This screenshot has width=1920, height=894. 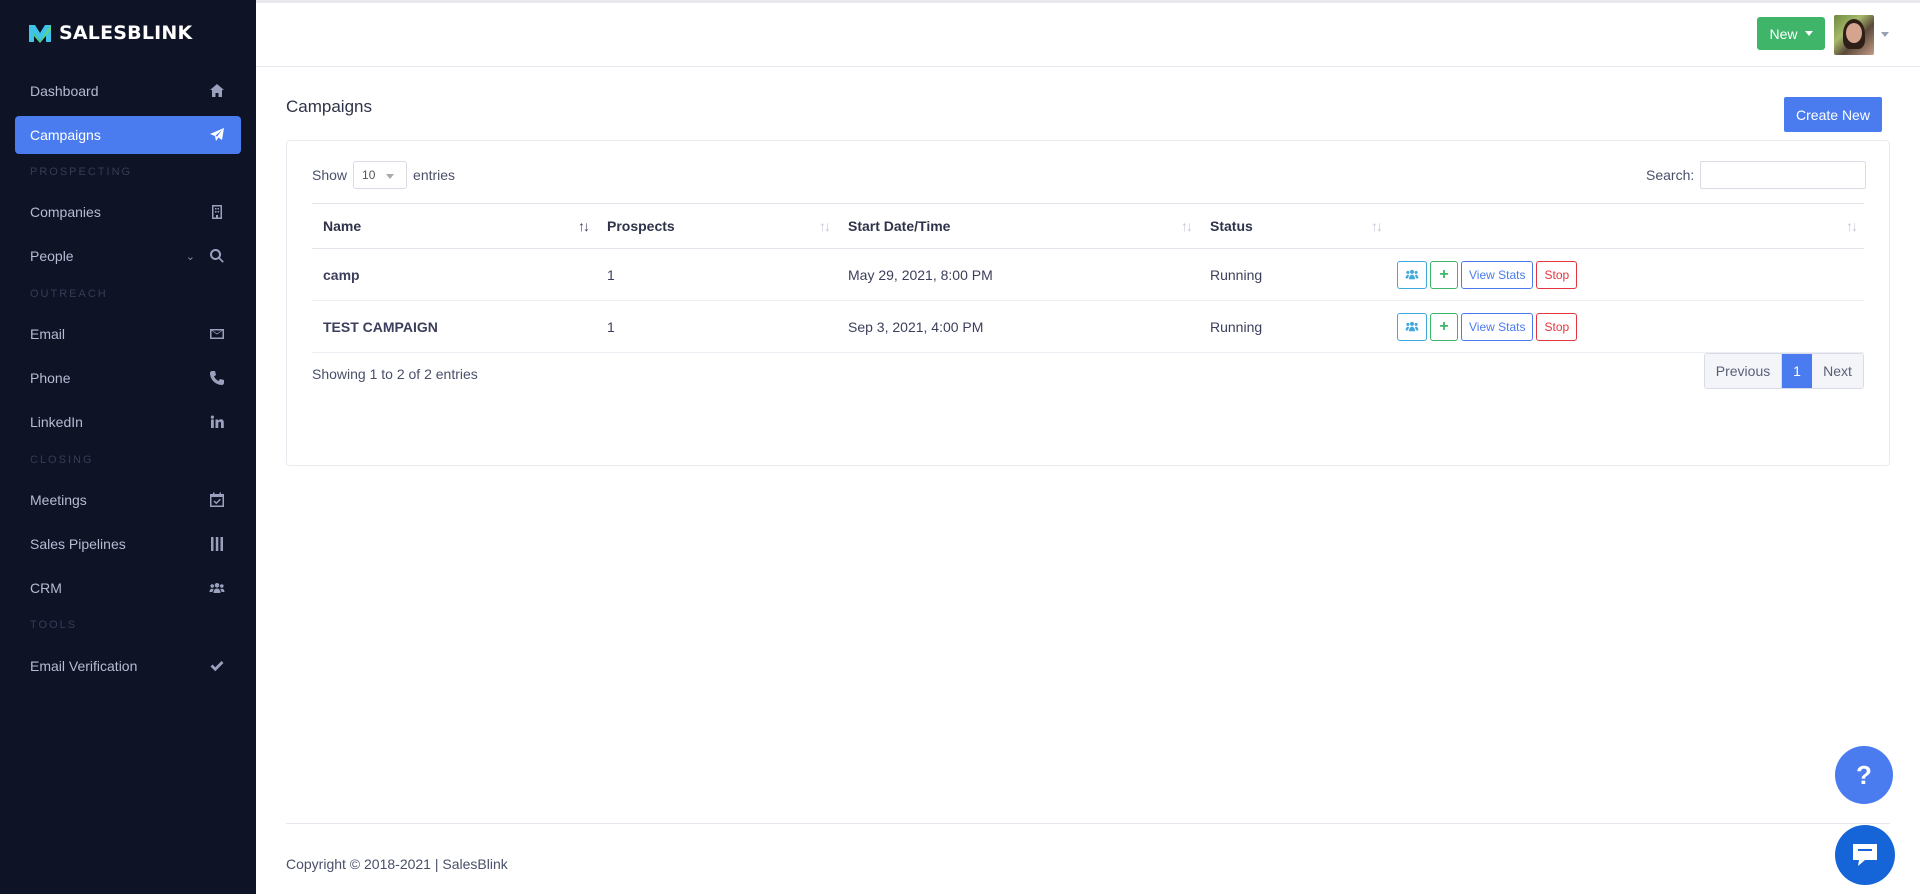 I want to click on table-search: Search:, so click(x=1756, y=175).